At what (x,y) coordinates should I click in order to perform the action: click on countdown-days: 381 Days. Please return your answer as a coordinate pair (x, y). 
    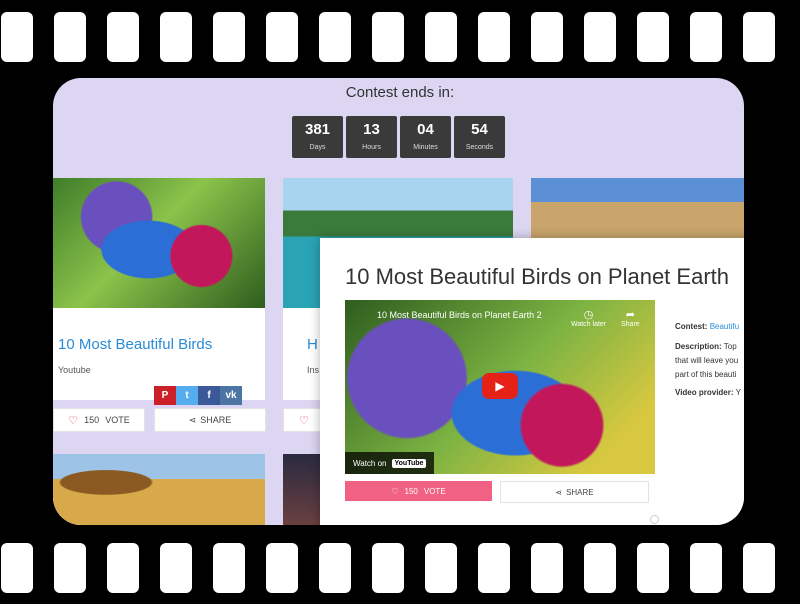
    Looking at the image, I should click on (317, 137).